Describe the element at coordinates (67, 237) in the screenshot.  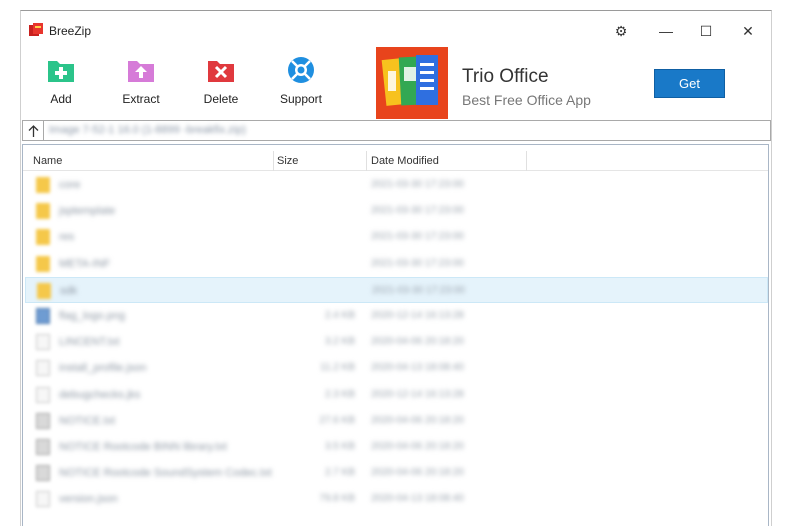
I see `file-name: res` at that location.